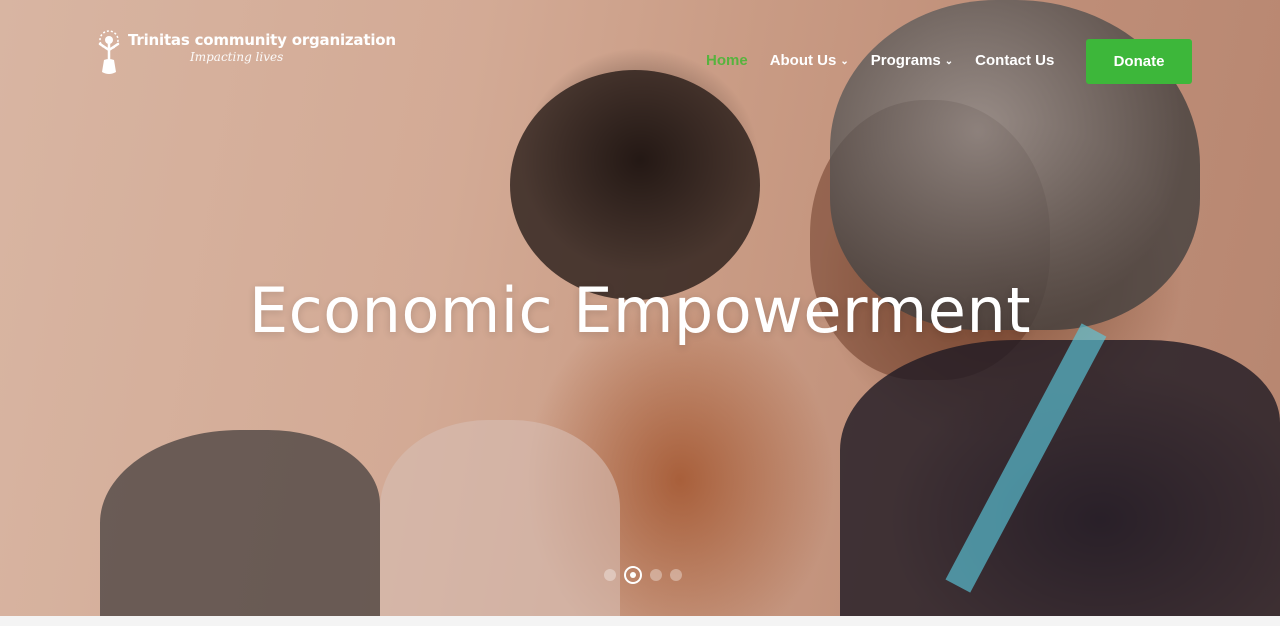 Image resolution: width=1280 pixels, height=626 pixels. What do you see at coordinates (237, 57) in the screenshot?
I see `brand-tagline: Impacting lives` at bounding box center [237, 57].